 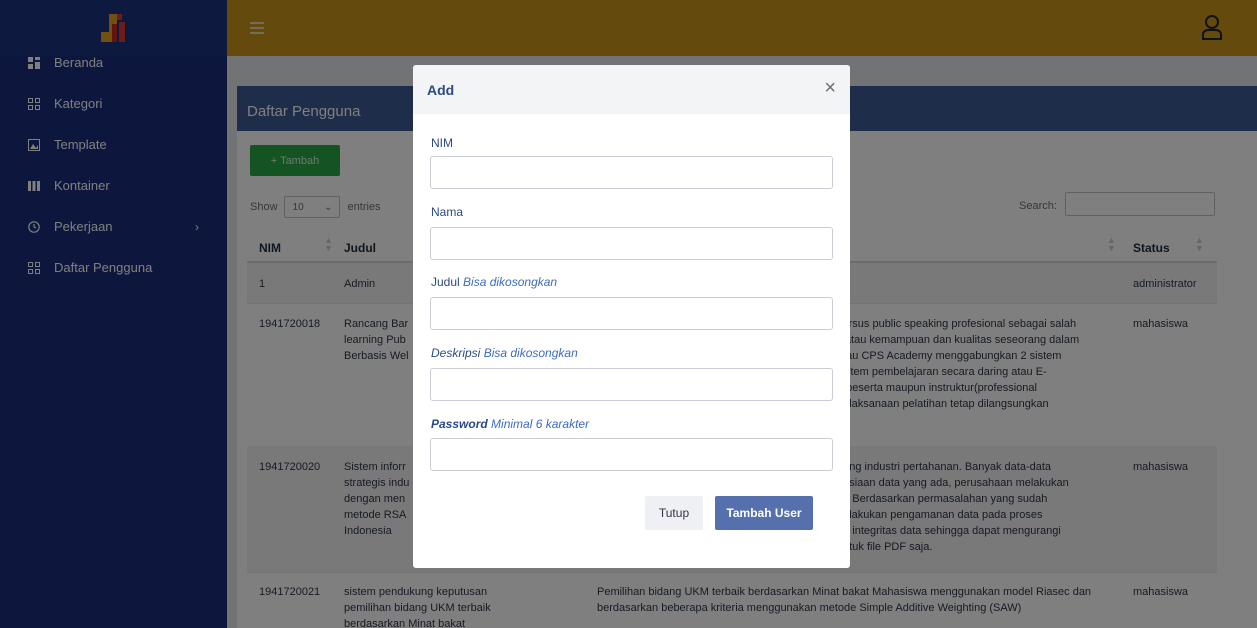 What do you see at coordinates (631, 243) in the screenshot?
I see `nama-field` at bounding box center [631, 243].